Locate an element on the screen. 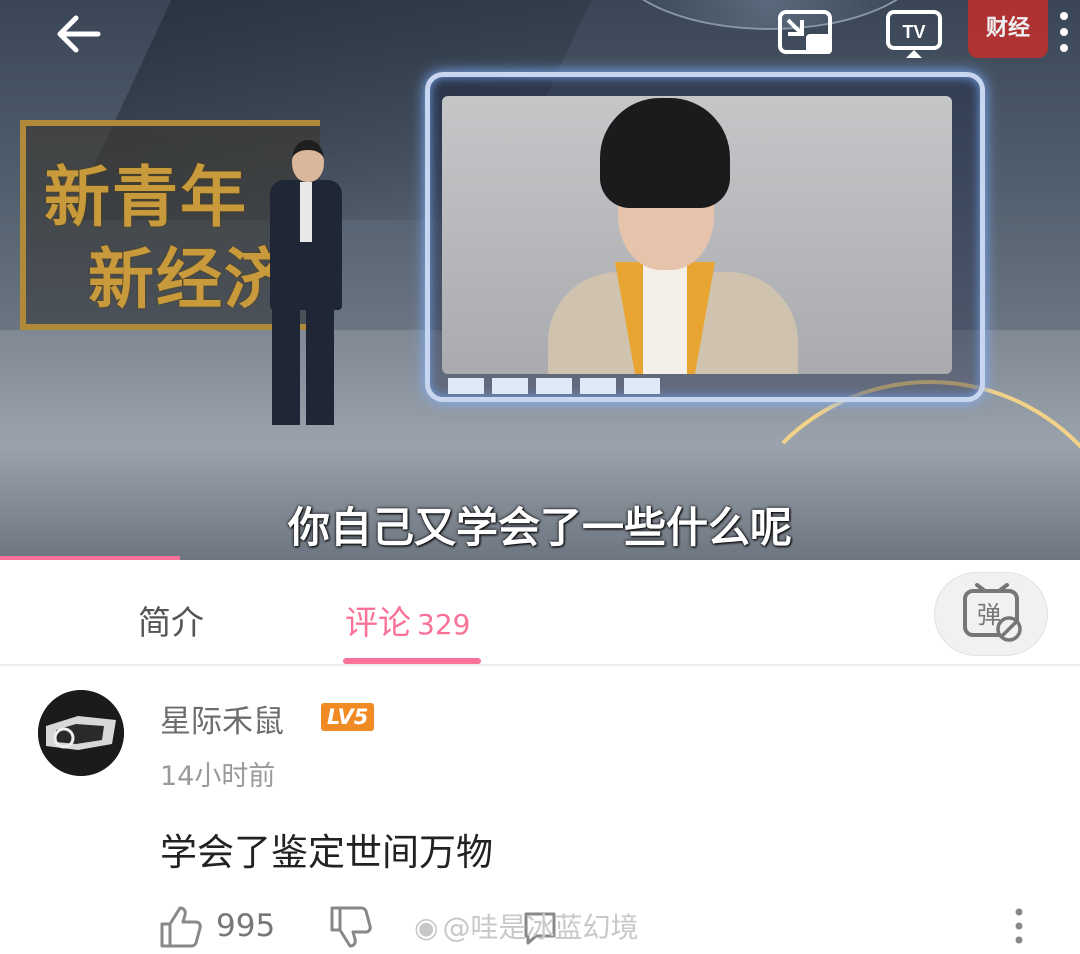 This screenshot has height=954, width=1080. danmaku-toggle-icon: 弹 is located at coordinates (992, 612).